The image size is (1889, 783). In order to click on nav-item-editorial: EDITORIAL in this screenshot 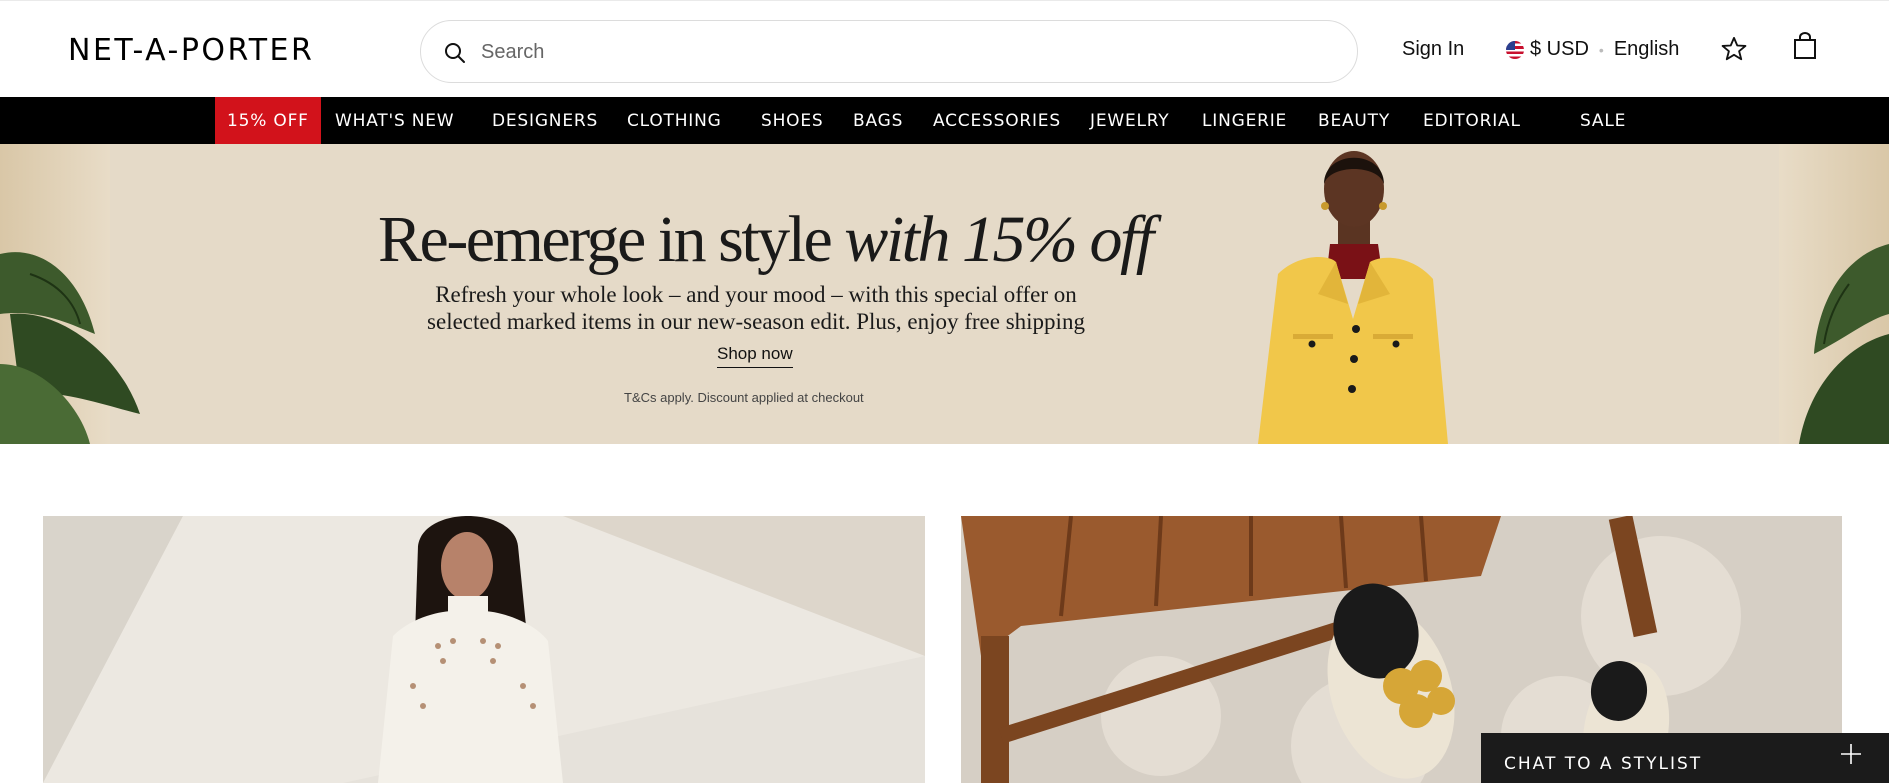, I will do `click(1472, 120)`.